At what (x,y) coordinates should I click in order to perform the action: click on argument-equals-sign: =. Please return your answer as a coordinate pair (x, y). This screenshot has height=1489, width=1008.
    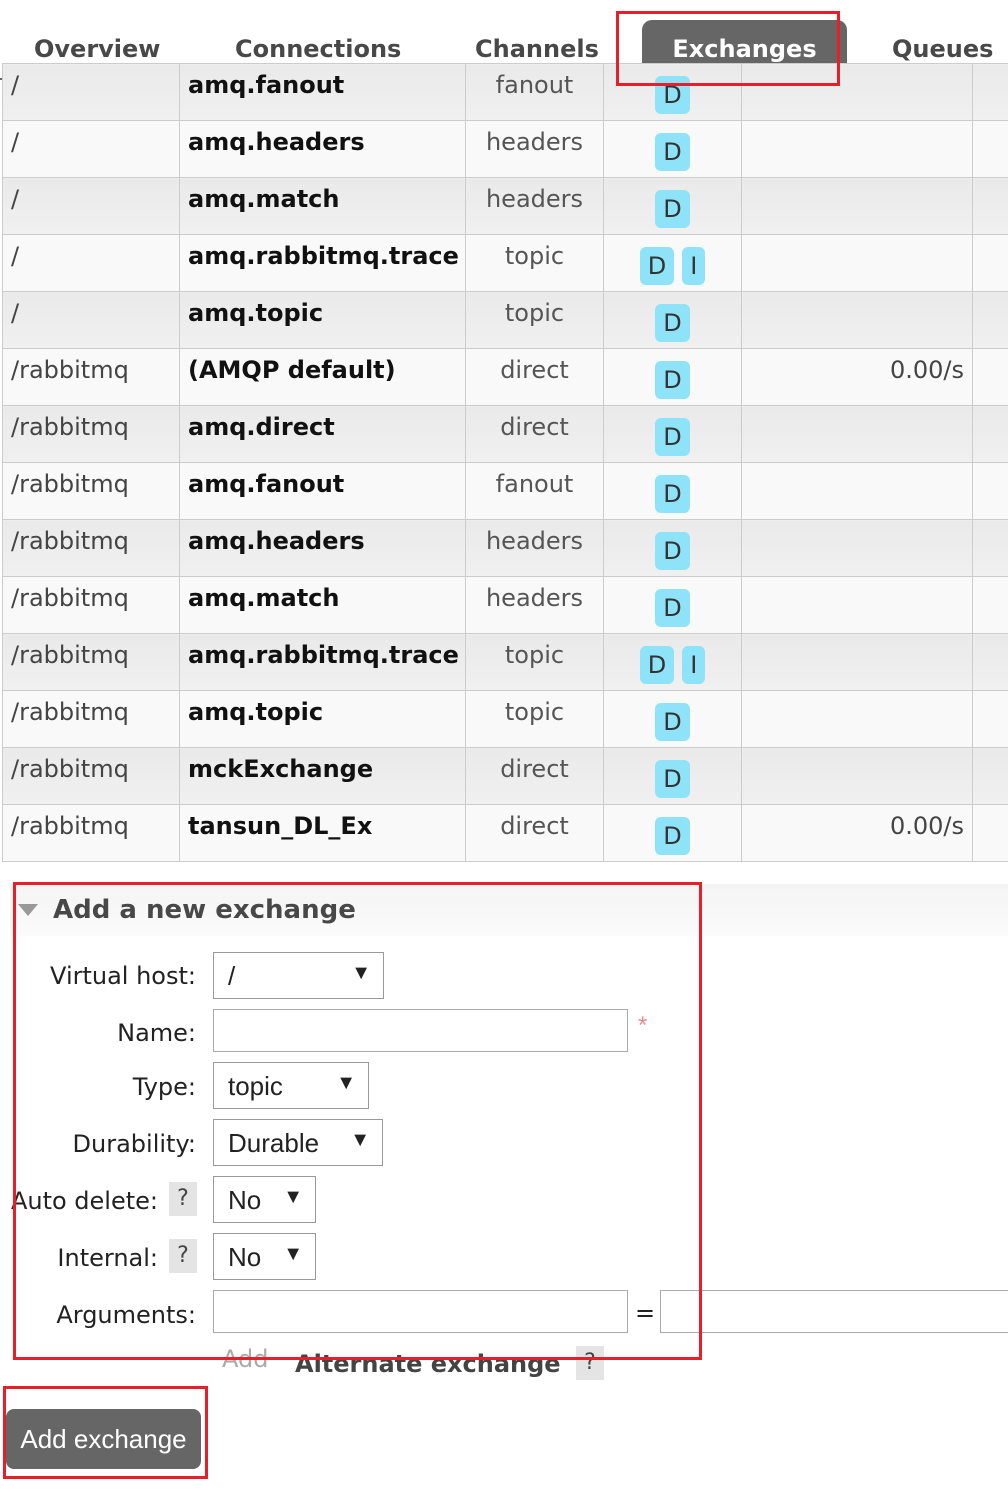
    Looking at the image, I should click on (645, 1313).